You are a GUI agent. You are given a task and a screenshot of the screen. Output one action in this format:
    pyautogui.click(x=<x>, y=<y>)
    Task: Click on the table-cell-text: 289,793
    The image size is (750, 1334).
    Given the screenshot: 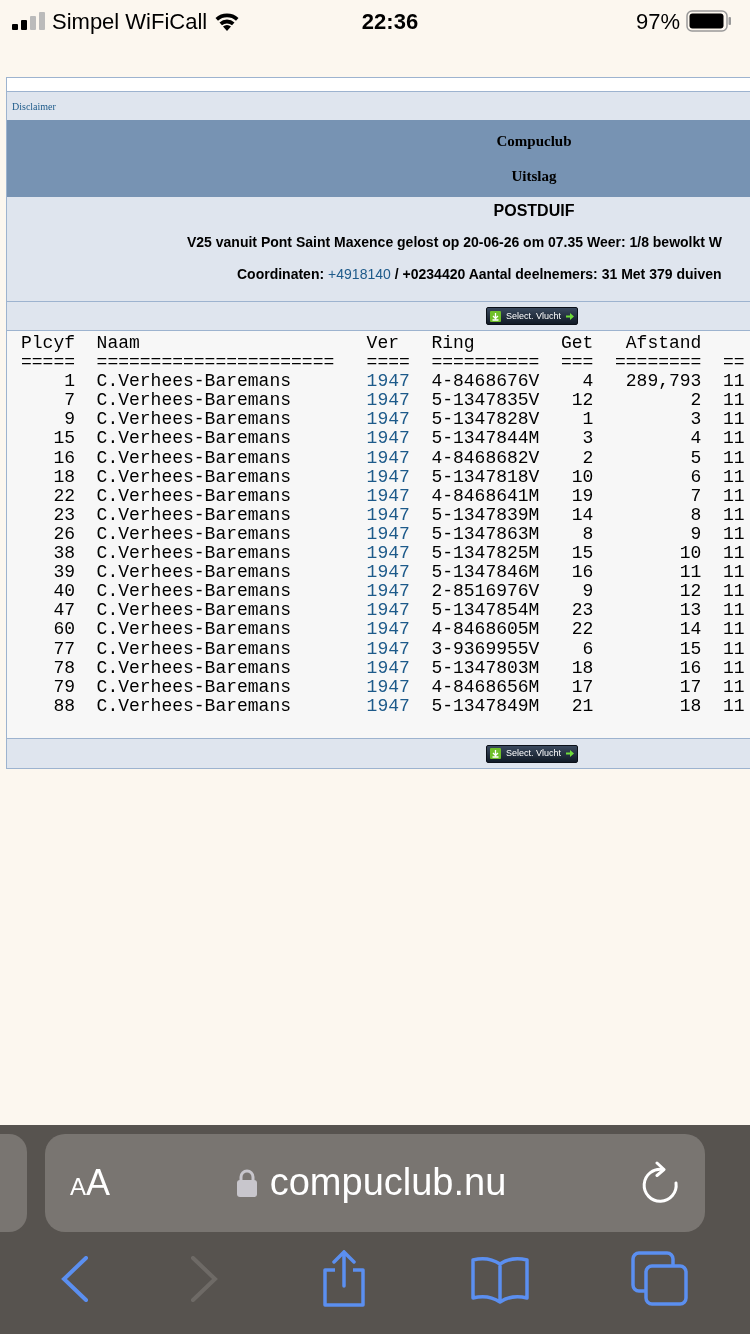 What is the action you would take?
    pyautogui.click(x=663, y=382)
    